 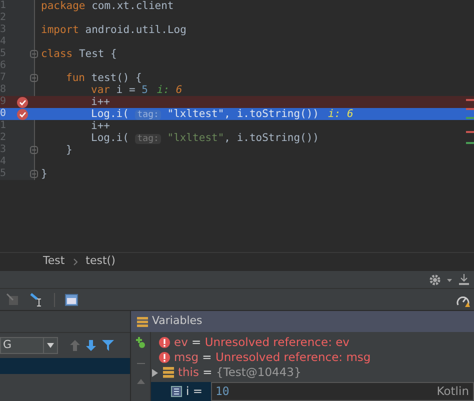 I want to click on object-icon, so click(x=168, y=372).